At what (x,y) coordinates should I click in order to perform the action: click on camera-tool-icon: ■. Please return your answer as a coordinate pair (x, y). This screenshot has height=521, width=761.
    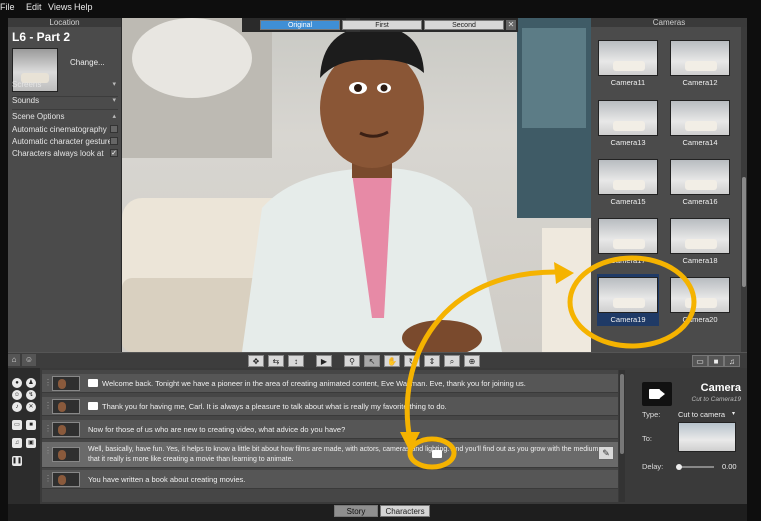
    Looking at the image, I should click on (31, 425).